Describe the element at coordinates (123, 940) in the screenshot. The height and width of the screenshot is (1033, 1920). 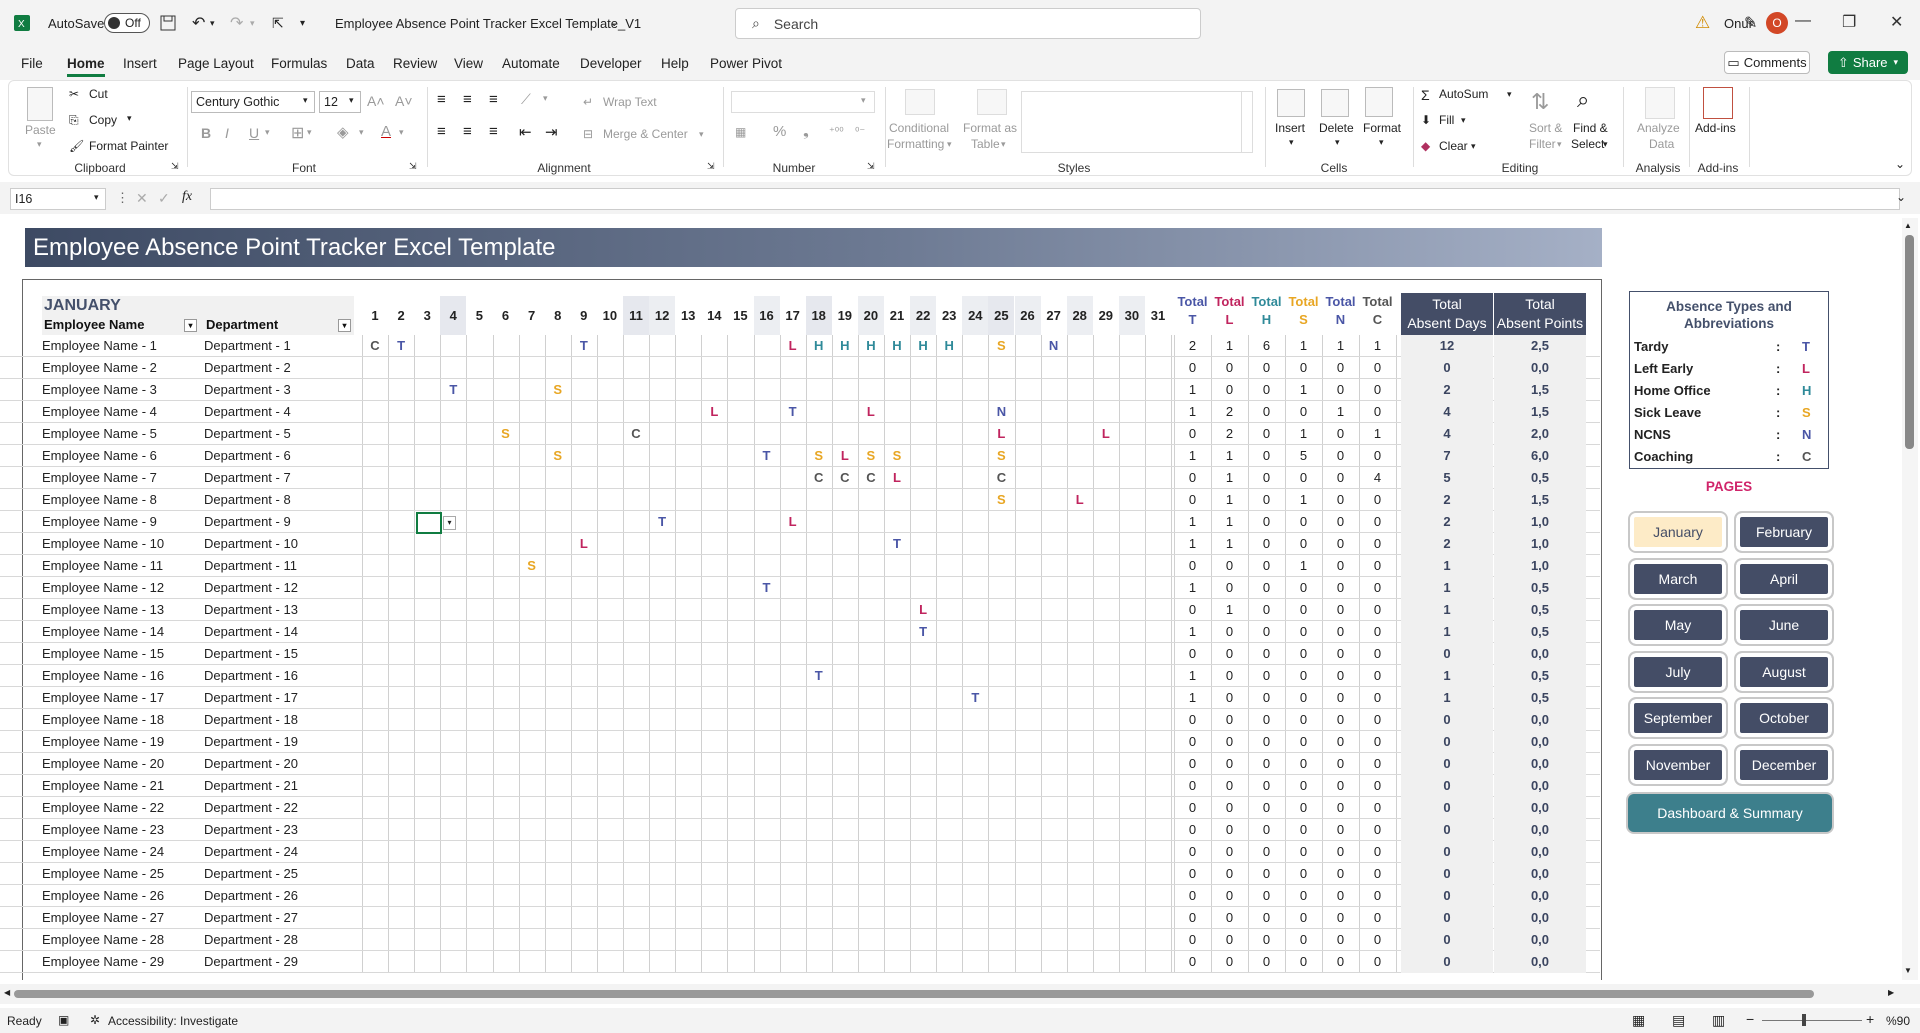
I see `employee-name-cell: Employee Name - 28` at that location.